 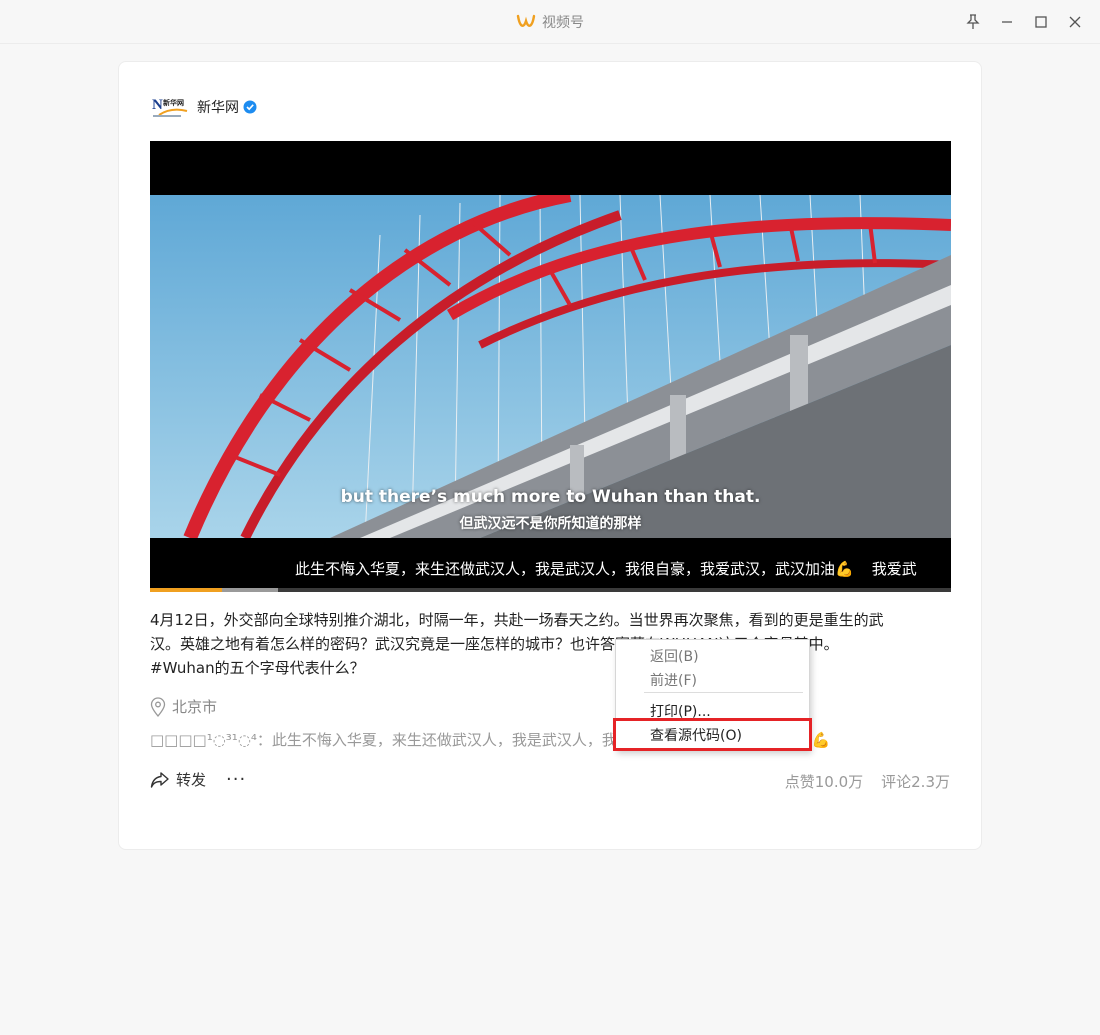 What do you see at coordinates (158, 706) in the screenshot?
I see `location-pin-icon` at bounding box center [158, 706].